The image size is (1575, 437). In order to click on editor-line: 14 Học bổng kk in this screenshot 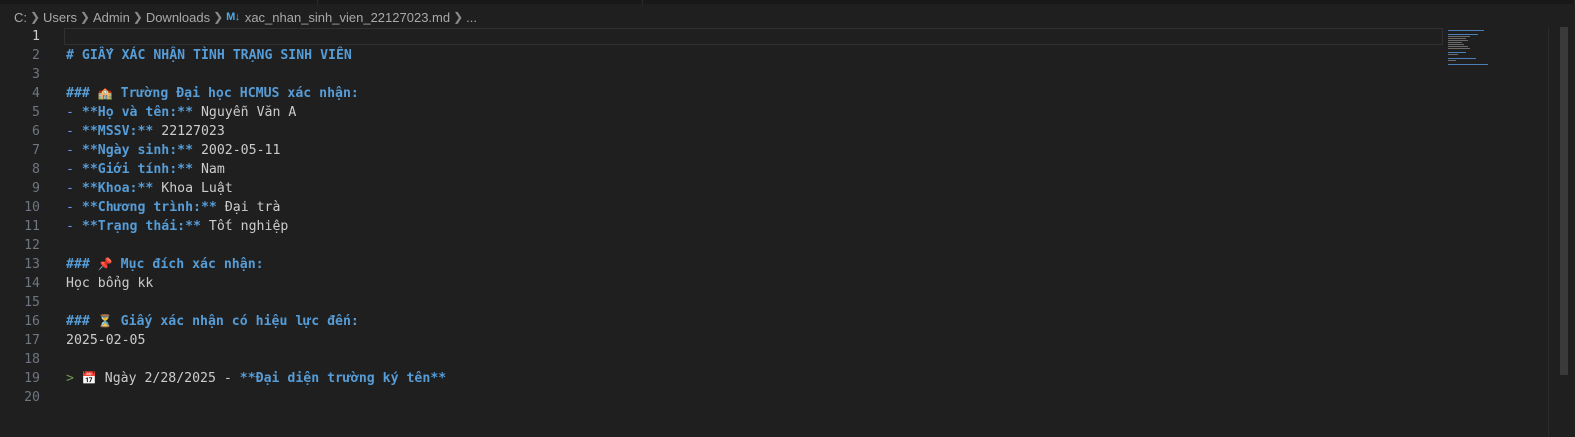, I will do `click(722, 283)`.